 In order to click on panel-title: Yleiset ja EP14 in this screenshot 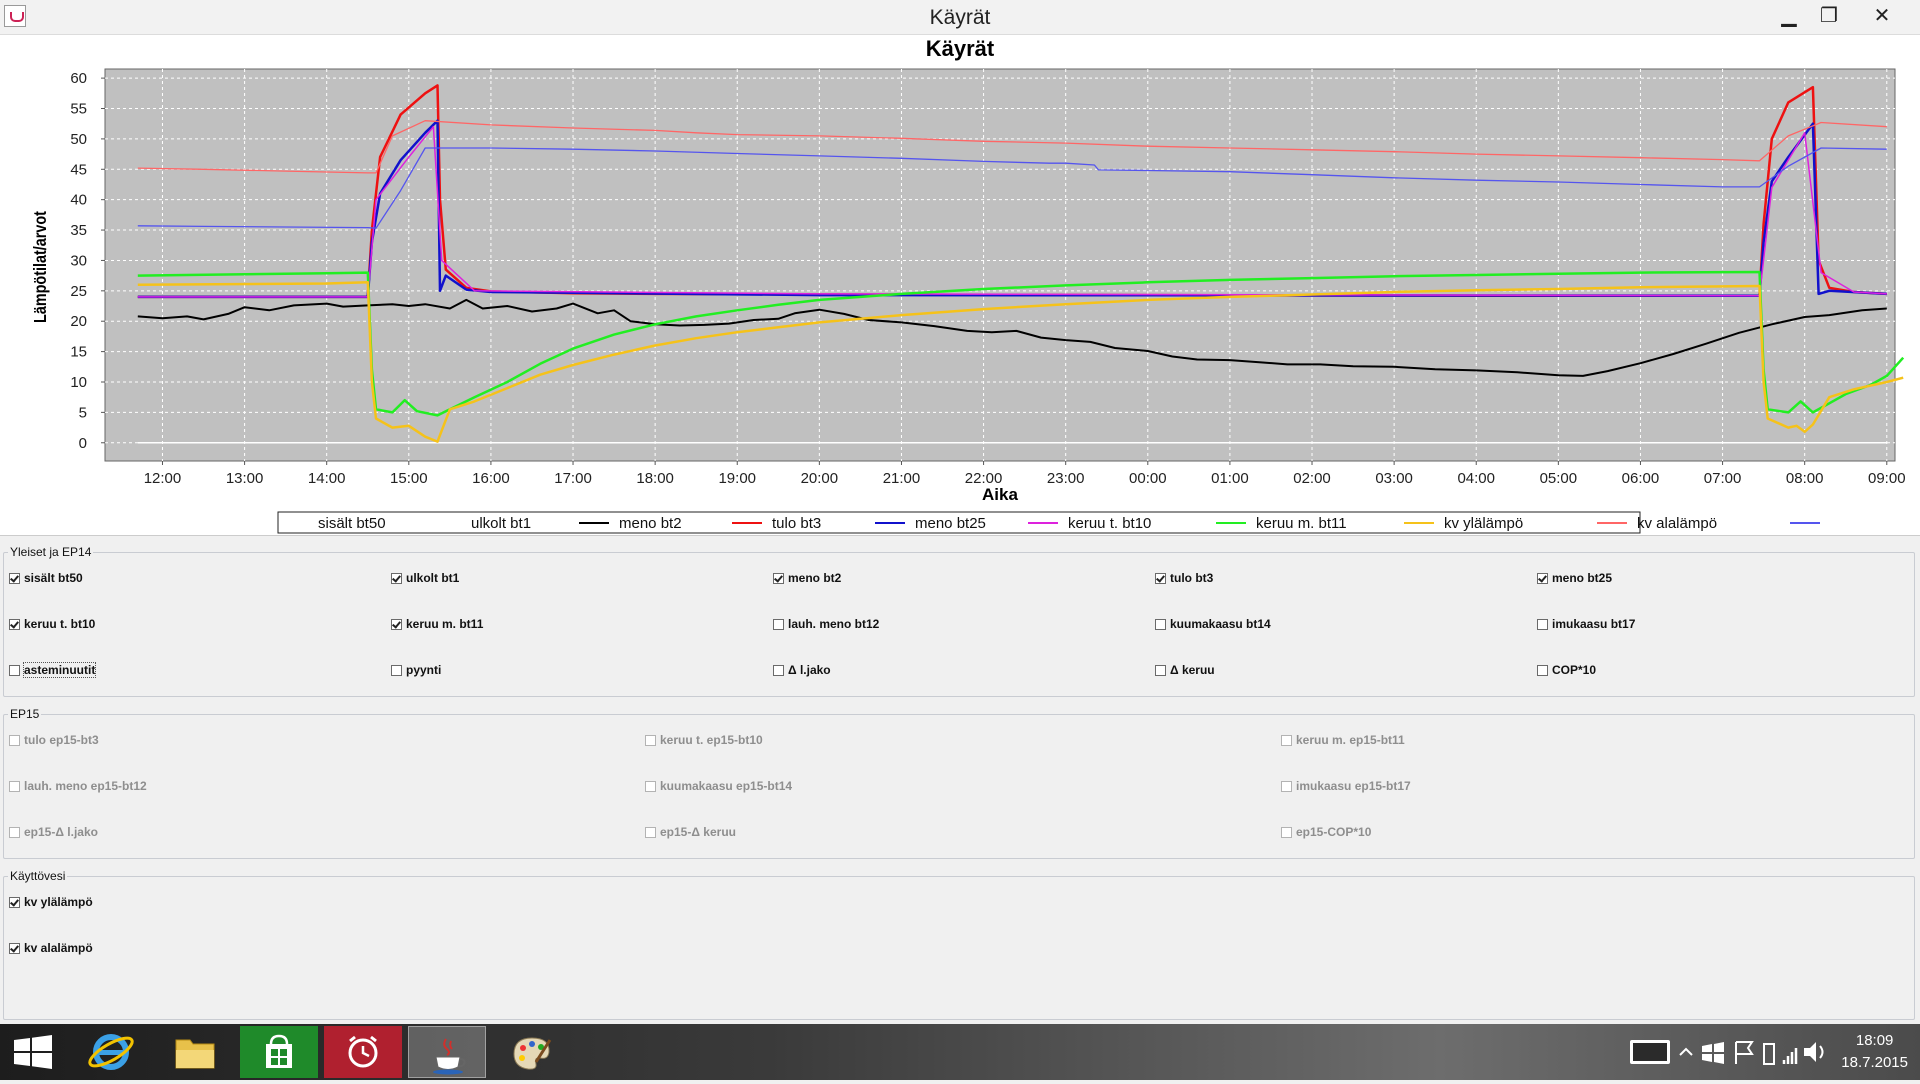, I will do `click(51, 552)`.